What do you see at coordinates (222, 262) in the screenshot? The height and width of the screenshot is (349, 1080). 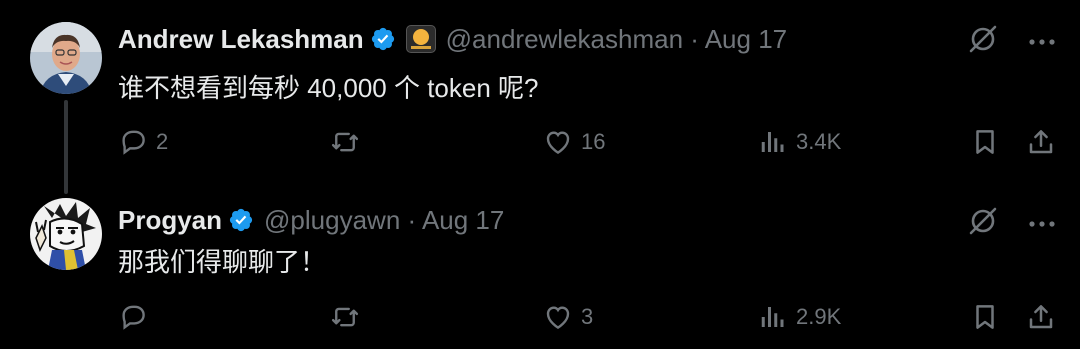 I see `tweet-text: 那我们得聊聊了！` at bounding box center [222, 262].